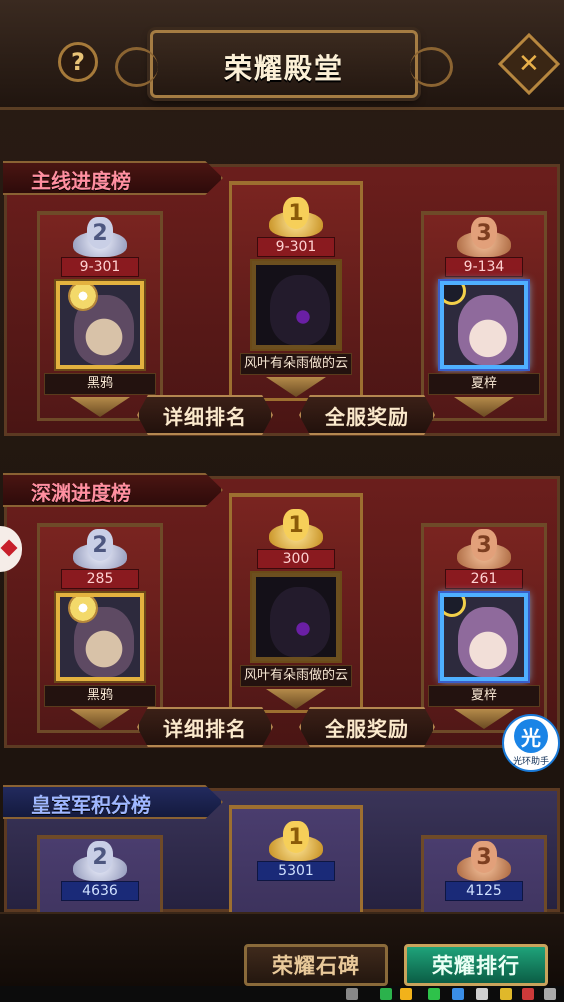 This screenshot has height=1002, width=564. Describe the element at coordinates (100, 891) in the screenshot. I see `progress-value: 4636` at that location.